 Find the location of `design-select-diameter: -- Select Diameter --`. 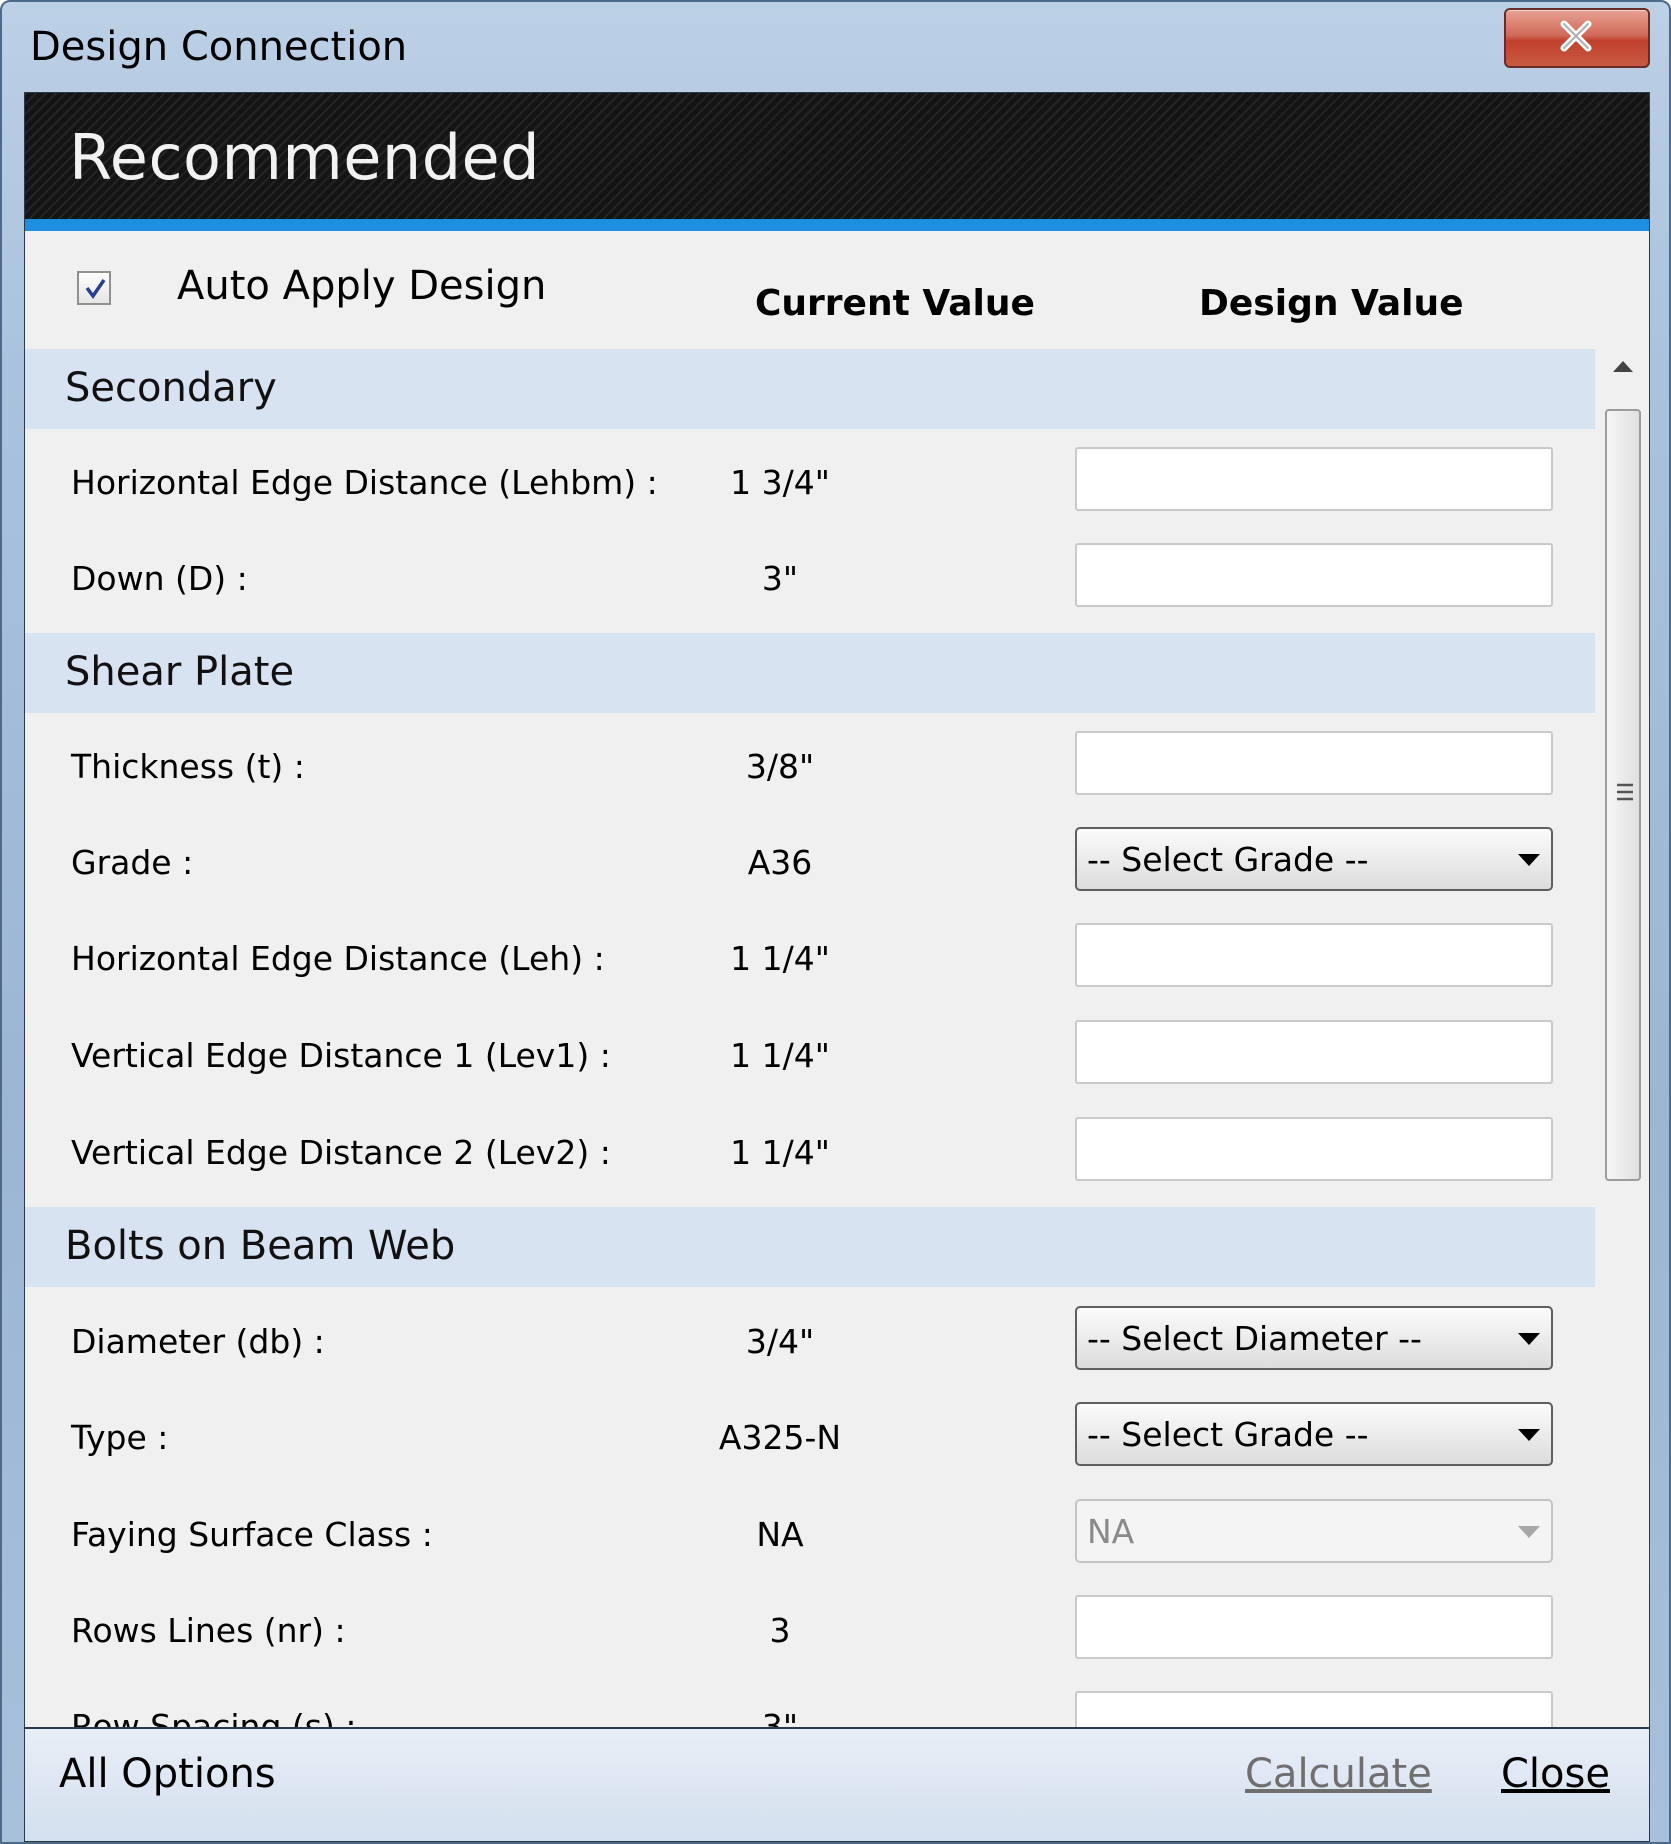

design-select-diameter: -- Select Diameter -- is located at coordinates (1314, 1338).